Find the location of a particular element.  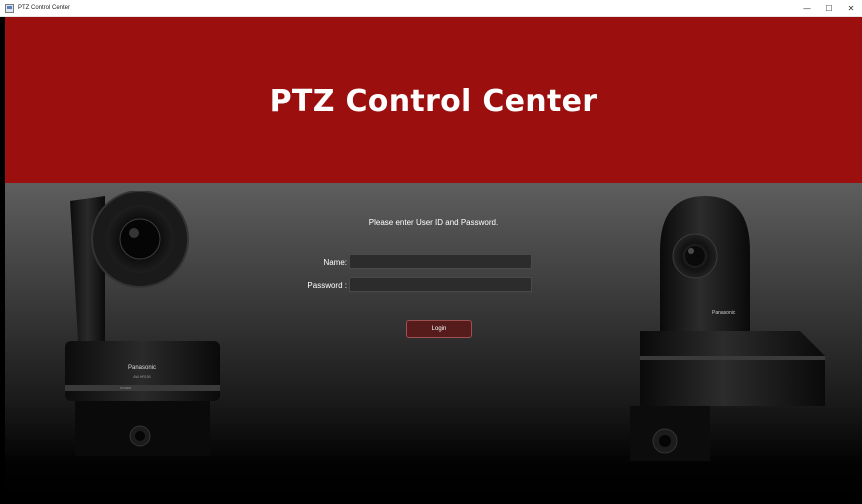

window-controls: — ☐ ✕ is located at coordinates (829, 8).